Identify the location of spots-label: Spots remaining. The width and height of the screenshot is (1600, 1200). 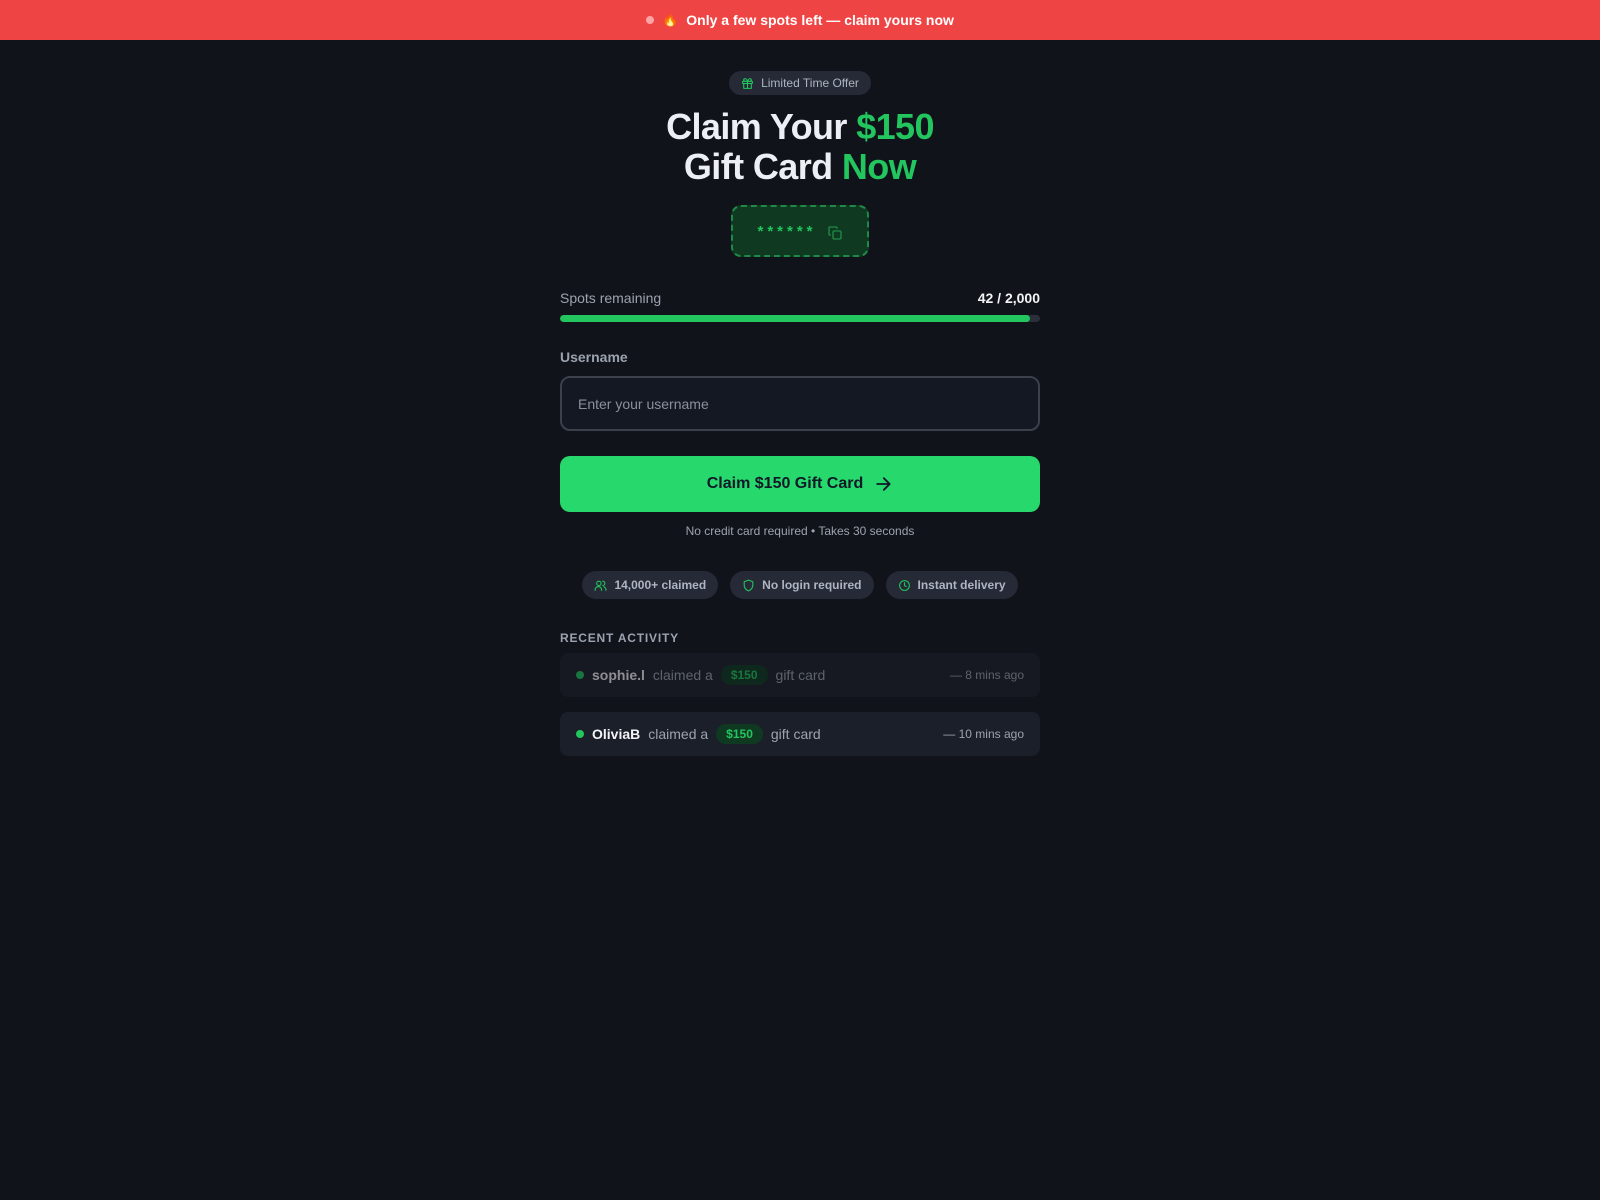
(611, 298).